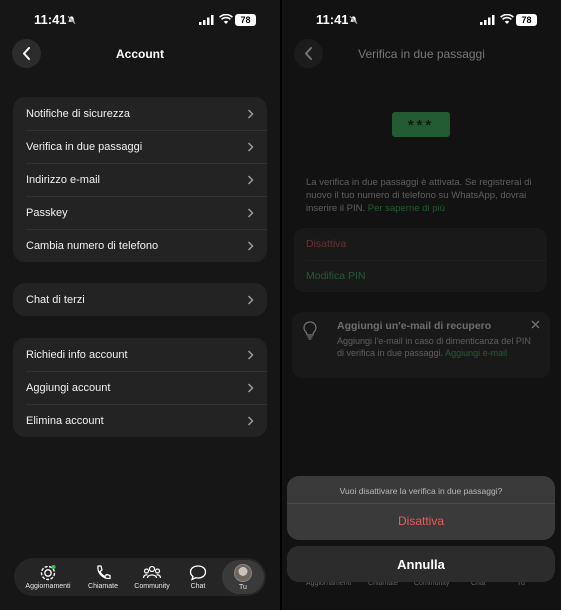 This screenshot has height=610, width=561. What do you see at coordinates (421, 54) in the screenshot?
I see `page-title: Verifica in due passaggi` at bounding box center [421, 54].